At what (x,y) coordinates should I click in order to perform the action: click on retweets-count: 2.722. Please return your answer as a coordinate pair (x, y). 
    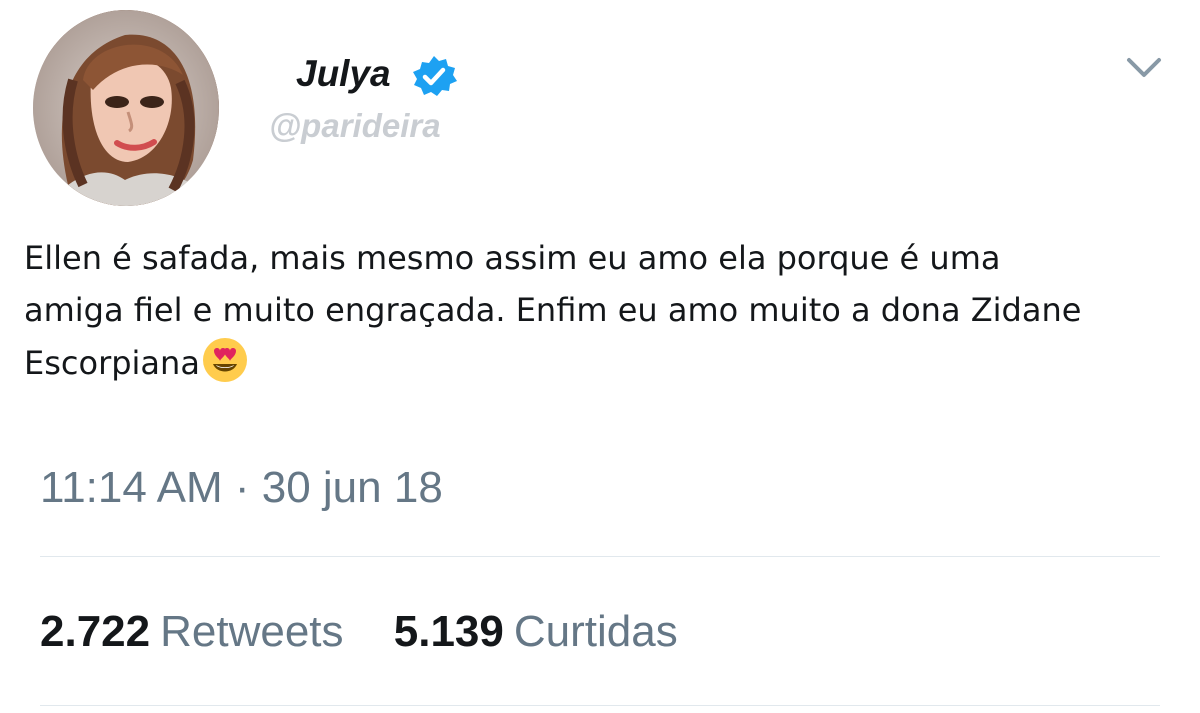
    Looking at the image, I should click on (95, 631).